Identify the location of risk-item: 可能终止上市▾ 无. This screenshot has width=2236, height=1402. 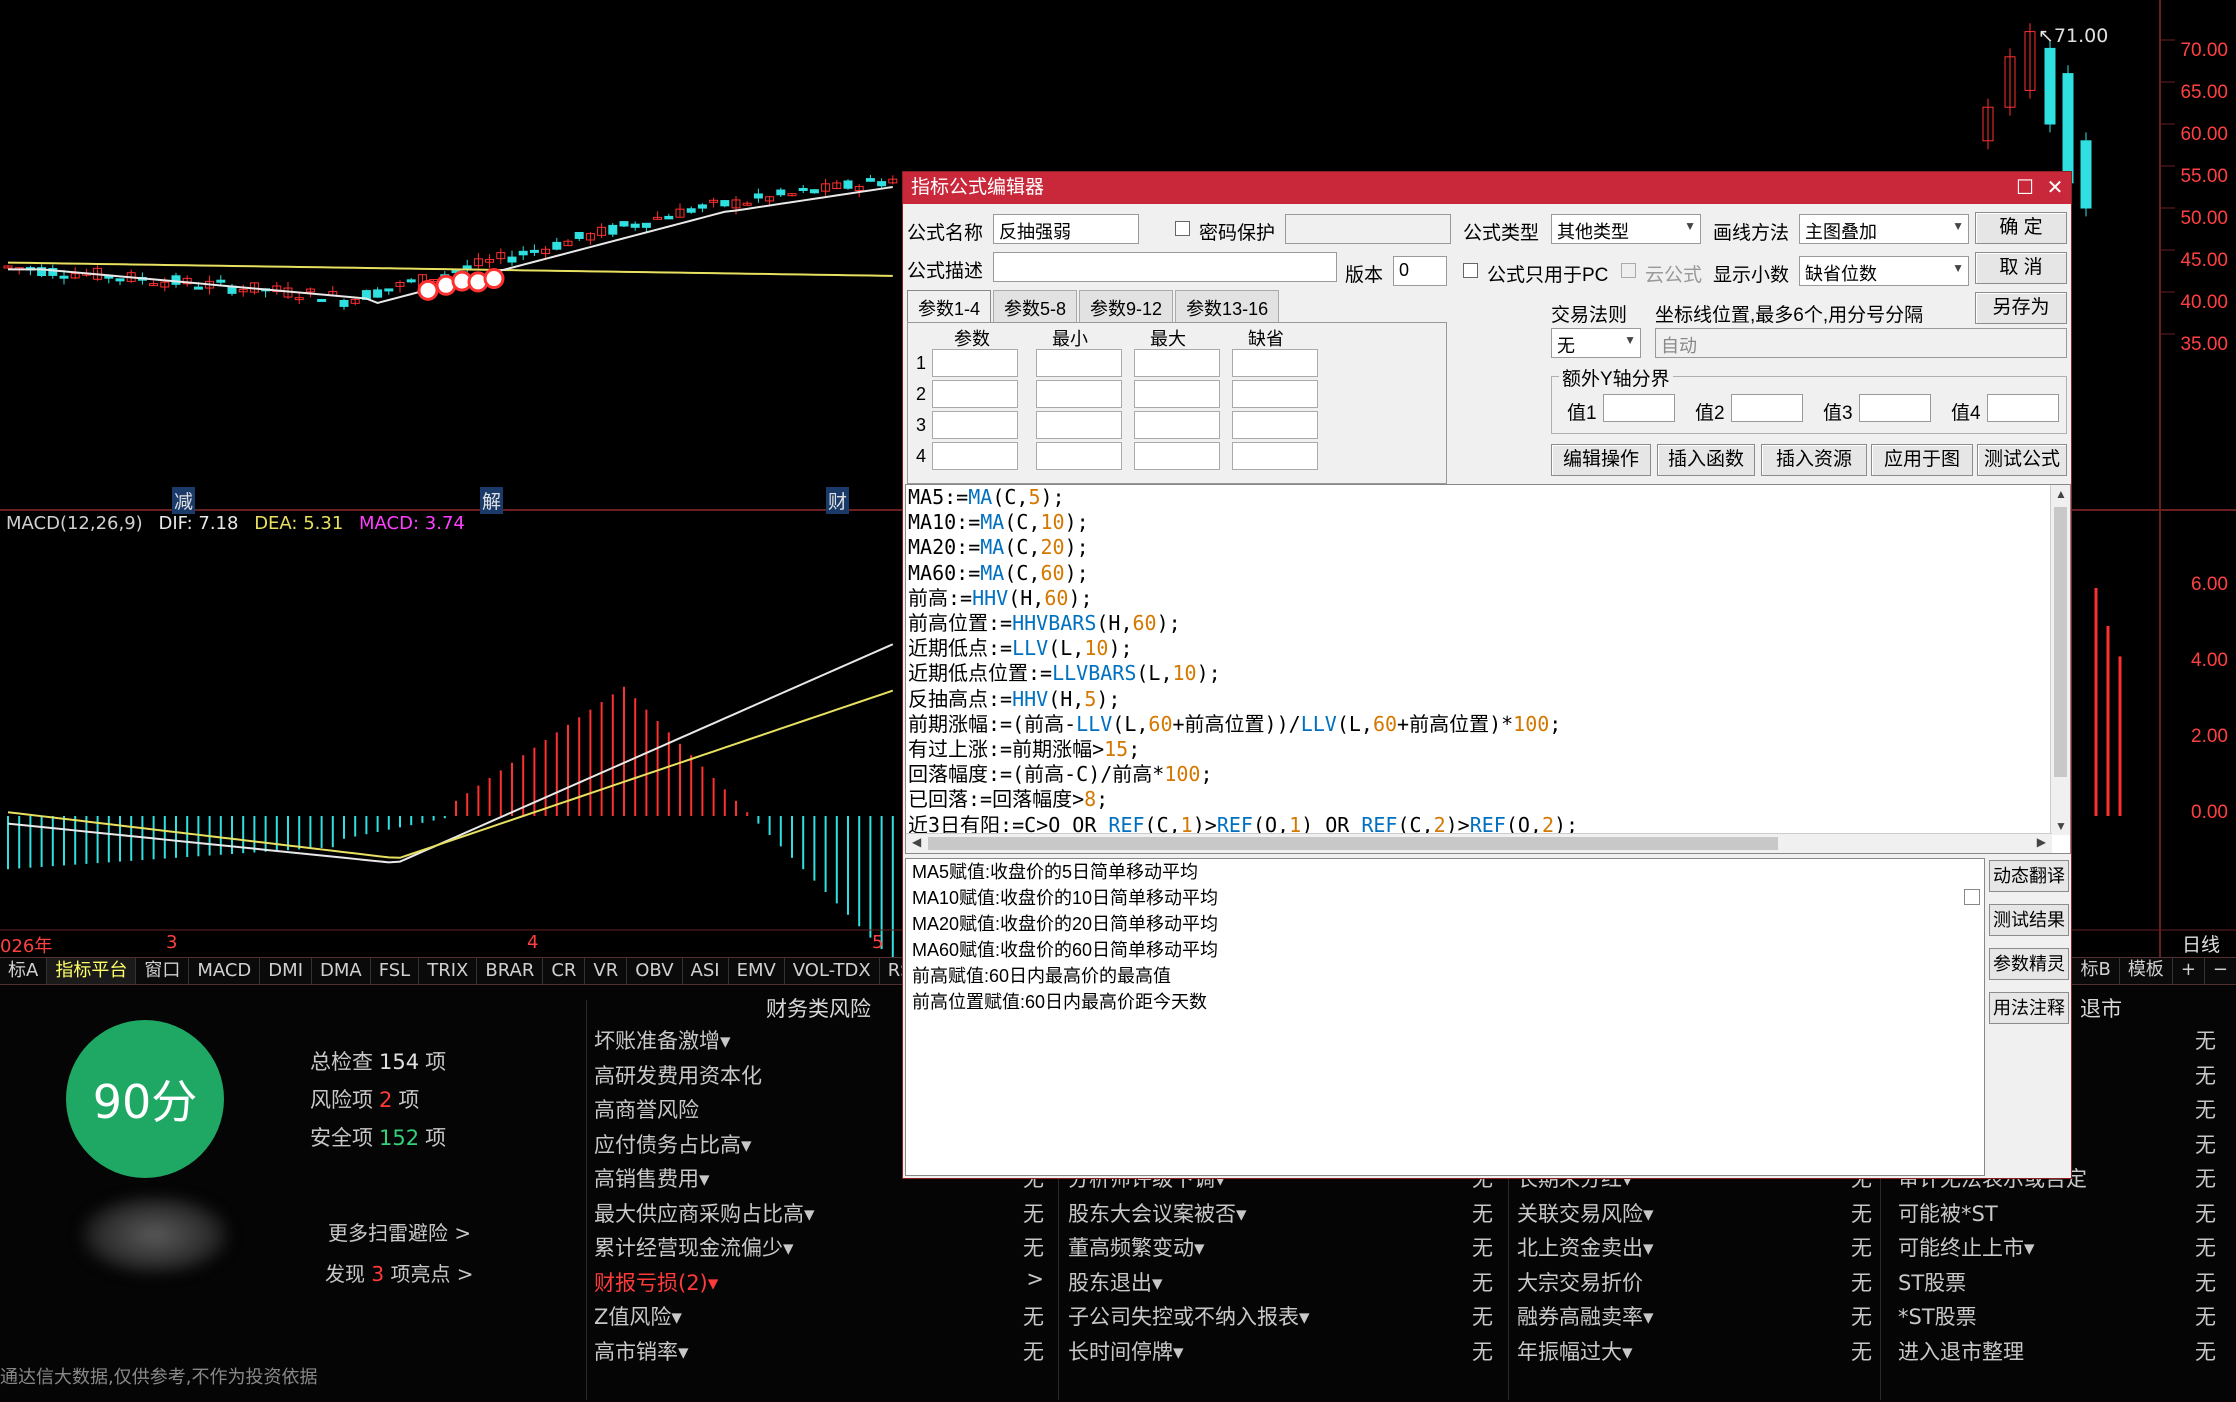
(2057, 1249).